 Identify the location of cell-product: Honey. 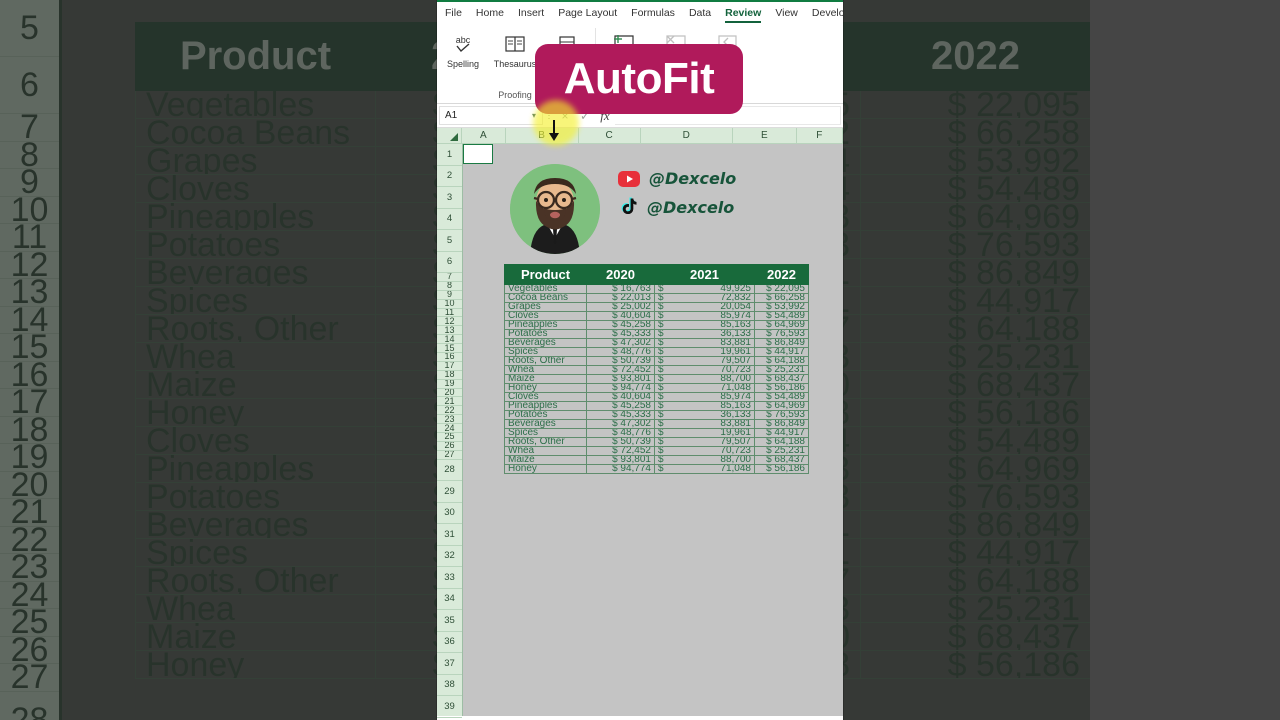
(545, 469).